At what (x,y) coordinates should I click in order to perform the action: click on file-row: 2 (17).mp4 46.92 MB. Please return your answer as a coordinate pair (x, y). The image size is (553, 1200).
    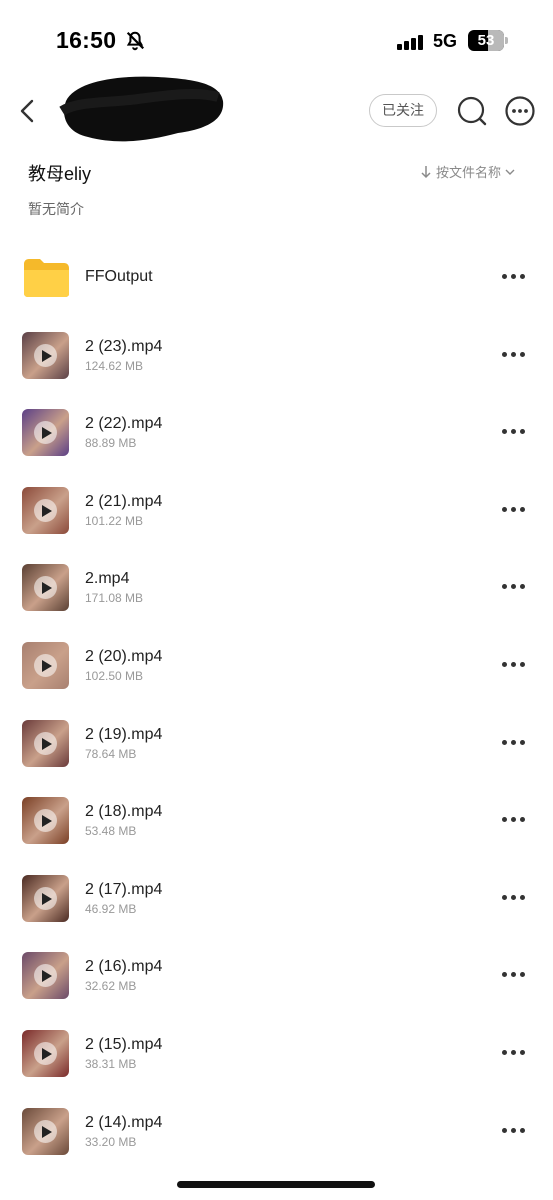
    Looking at the image, I should click on (276, 898).